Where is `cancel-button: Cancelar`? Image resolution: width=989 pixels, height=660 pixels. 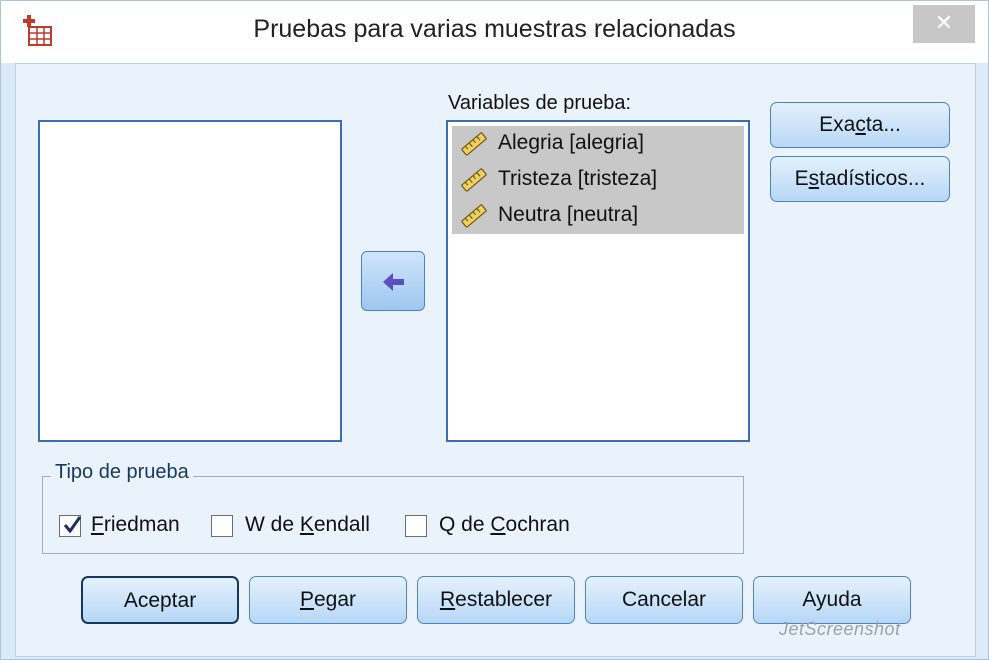
cancel-button: Cancelar is located at coordinates (664, 600).